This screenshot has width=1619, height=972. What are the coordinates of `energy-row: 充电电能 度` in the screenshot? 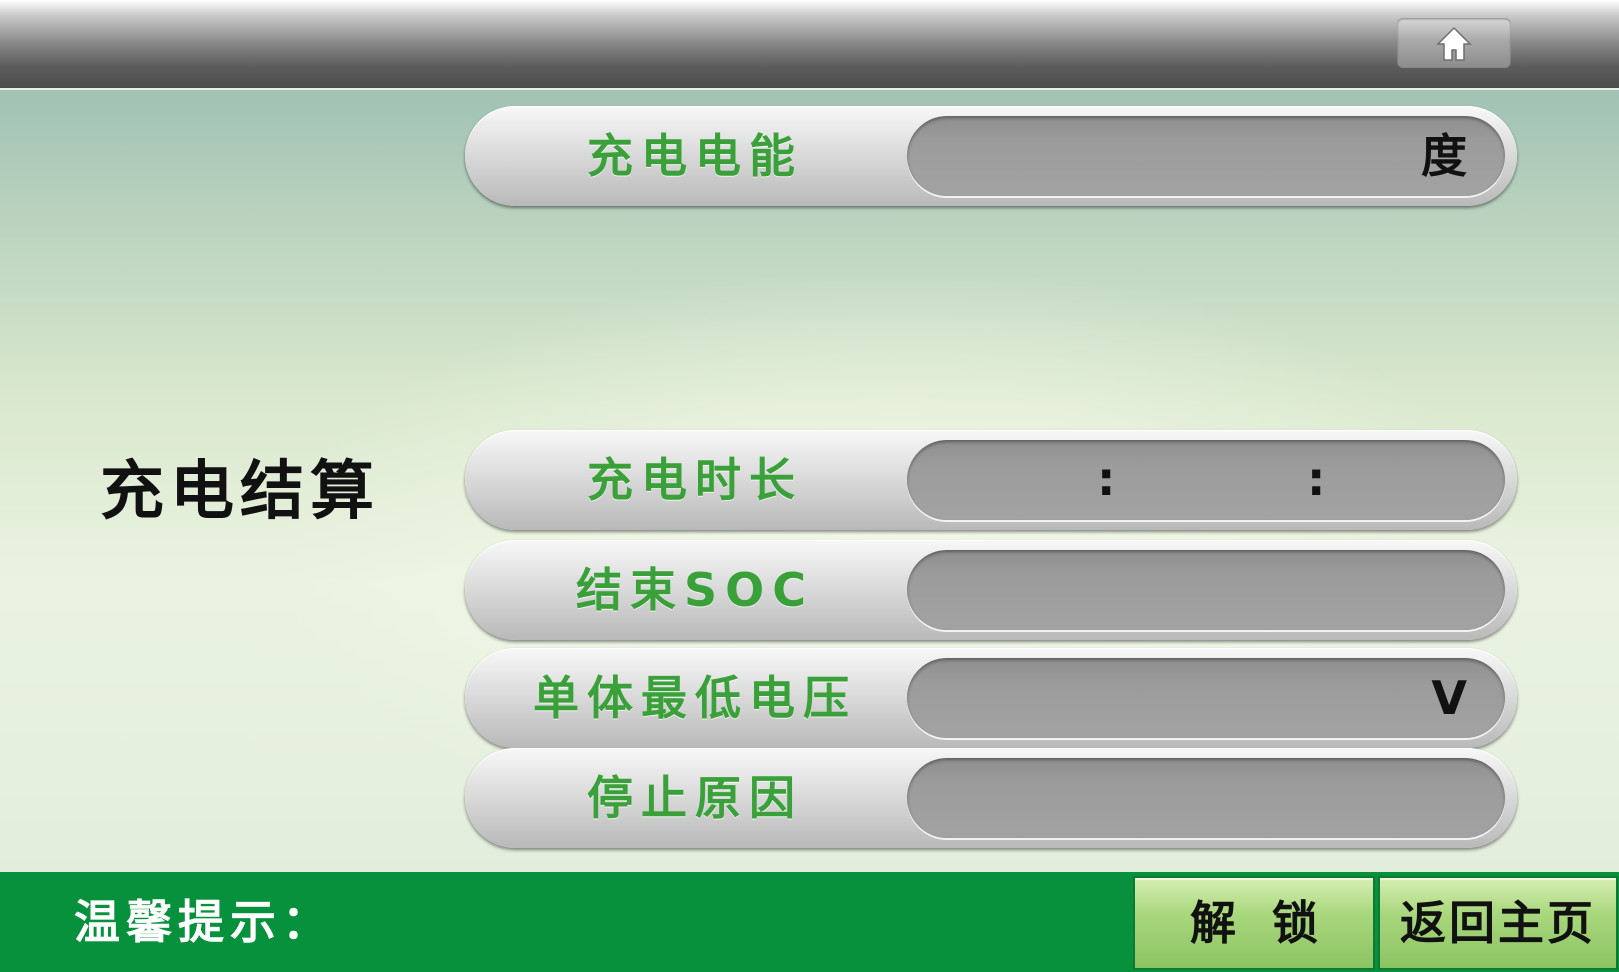 It's located at (991, 156).